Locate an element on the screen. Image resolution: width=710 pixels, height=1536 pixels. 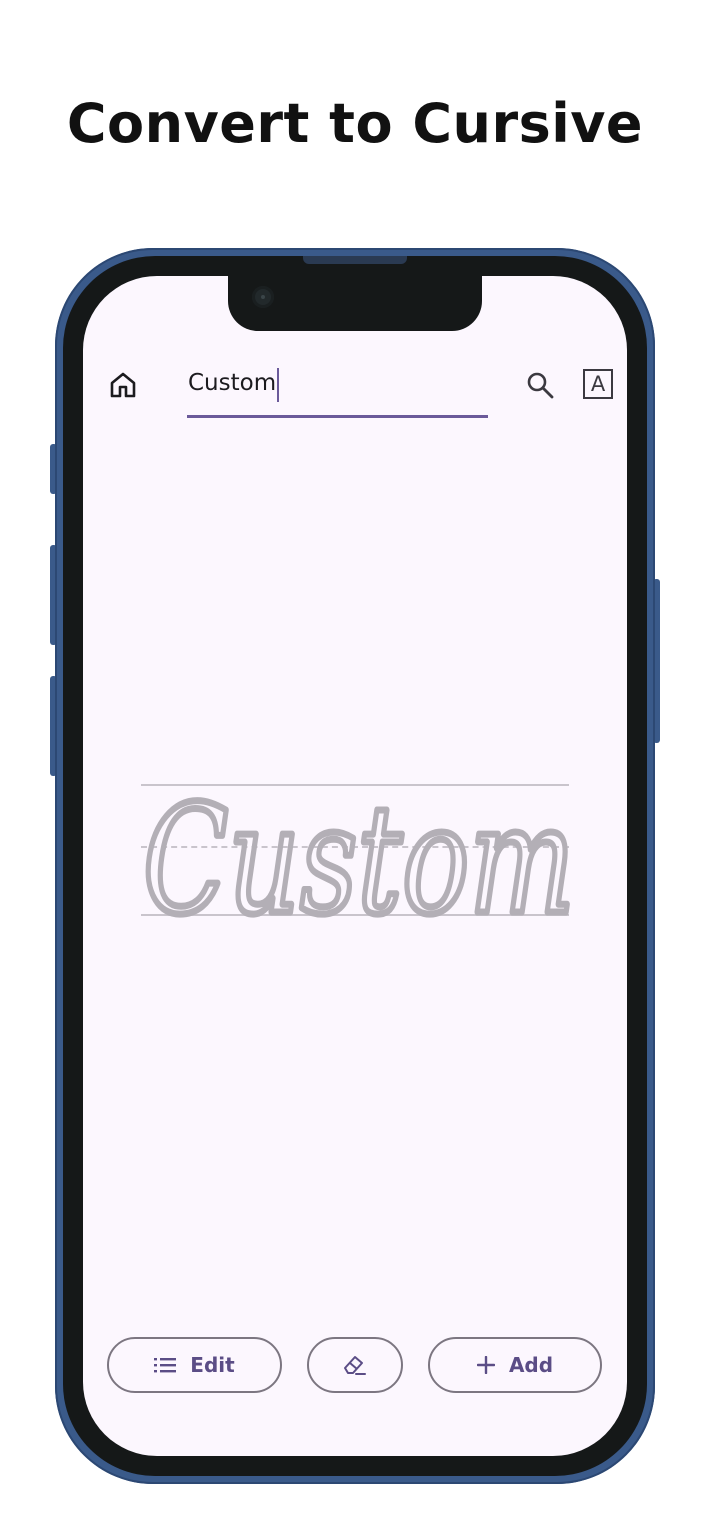
font-icon: A is located at coordinates (598, 384).